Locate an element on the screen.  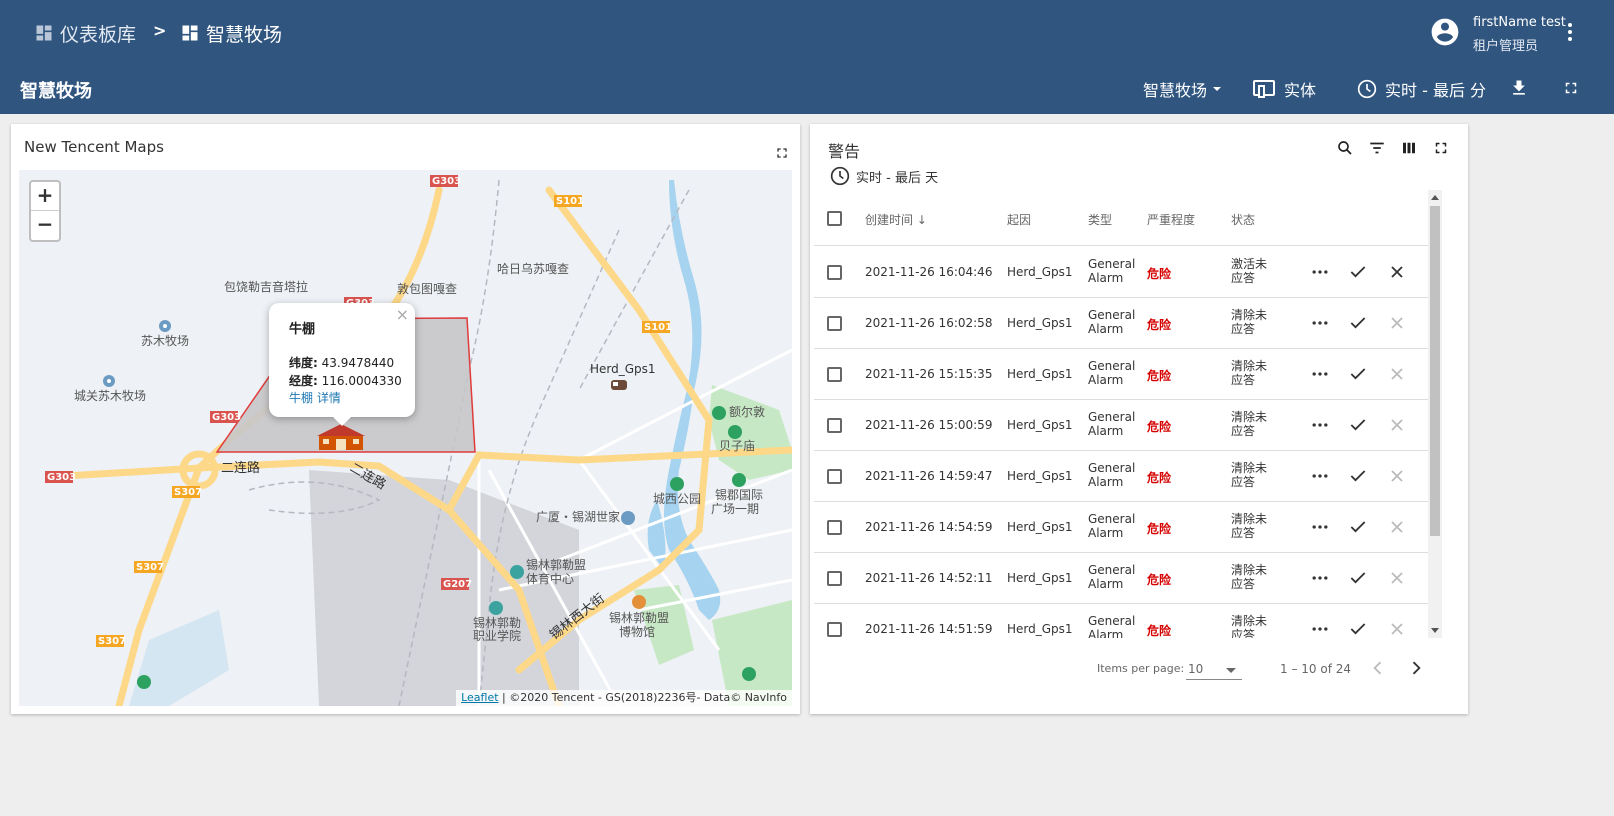
cell-status-line2: 应答 is located at coordinates (1243, 482).